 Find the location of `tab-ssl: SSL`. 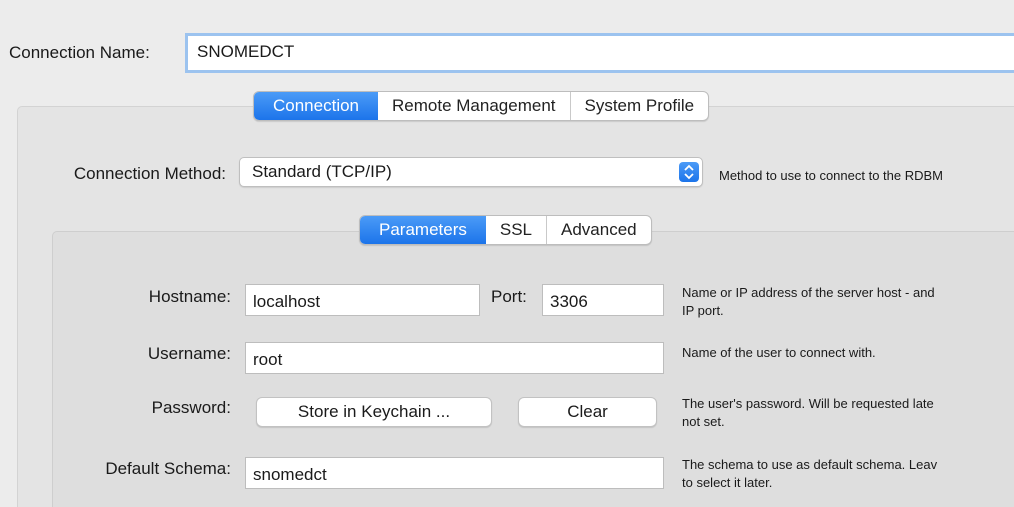

tab-ssl: SSL is located at coordinates (517, 230).